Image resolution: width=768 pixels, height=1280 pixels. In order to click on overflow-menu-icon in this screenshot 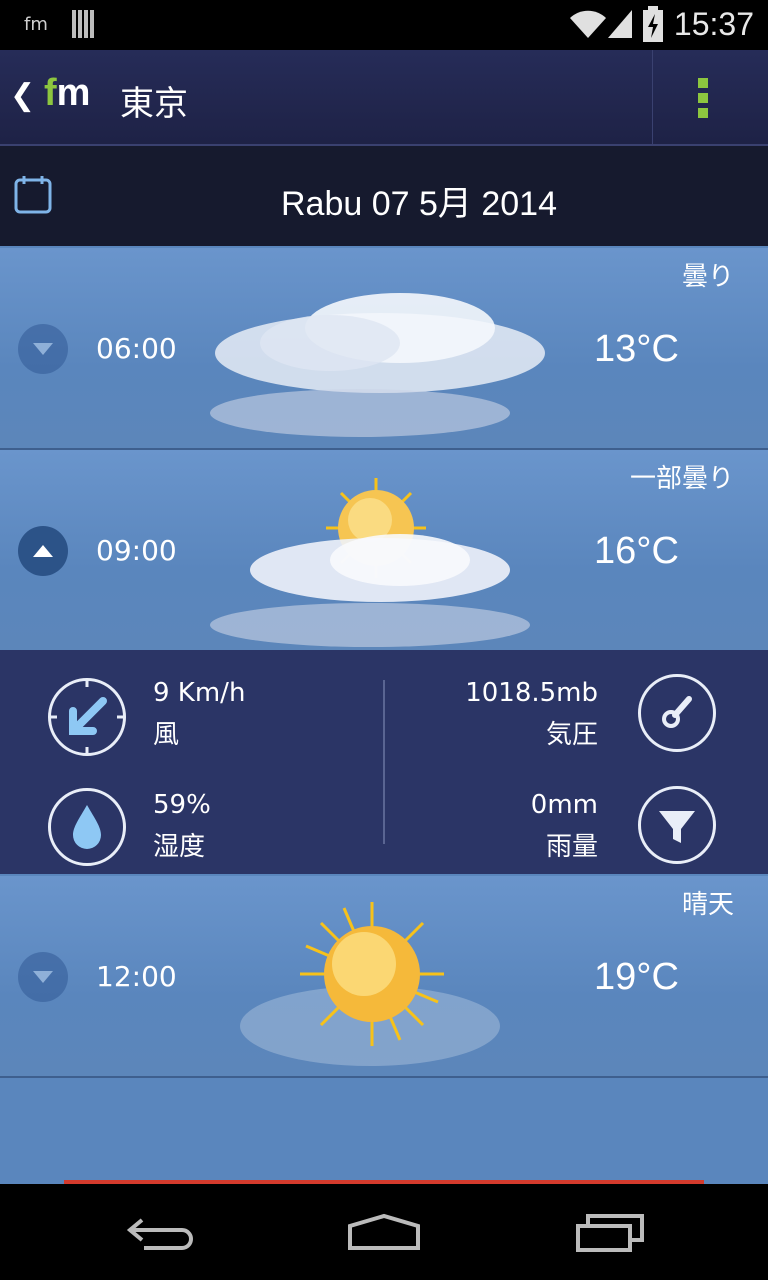, I will do `click(704, 98)`.